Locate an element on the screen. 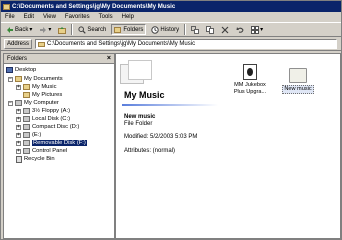 This screenshot has width=342, height=240. history-label: History is located at coordinates (170, 29).